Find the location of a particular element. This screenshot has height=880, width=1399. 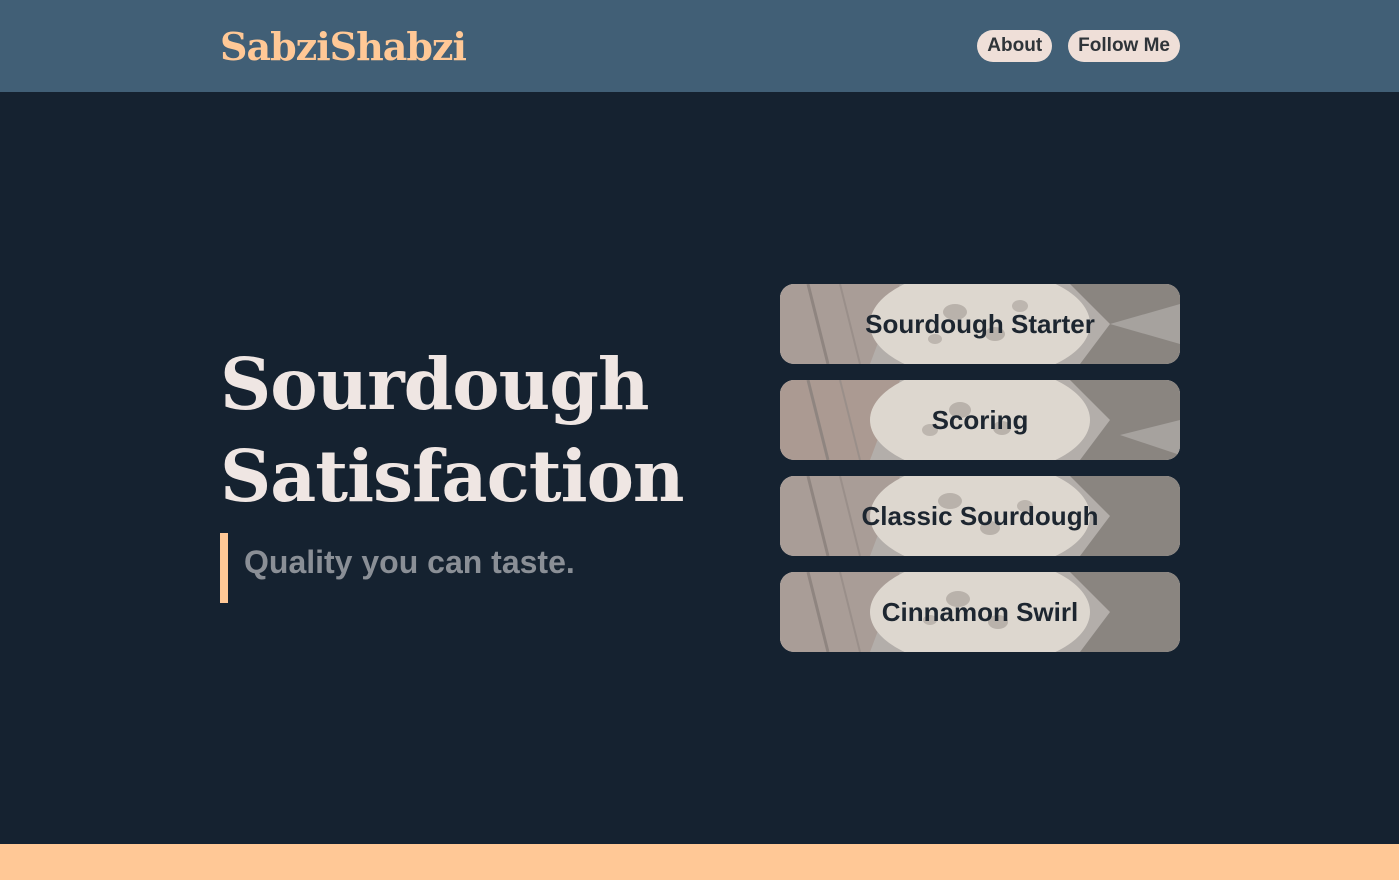

tagline-block: Quality you can taste. is located at coordinates (397, 568).